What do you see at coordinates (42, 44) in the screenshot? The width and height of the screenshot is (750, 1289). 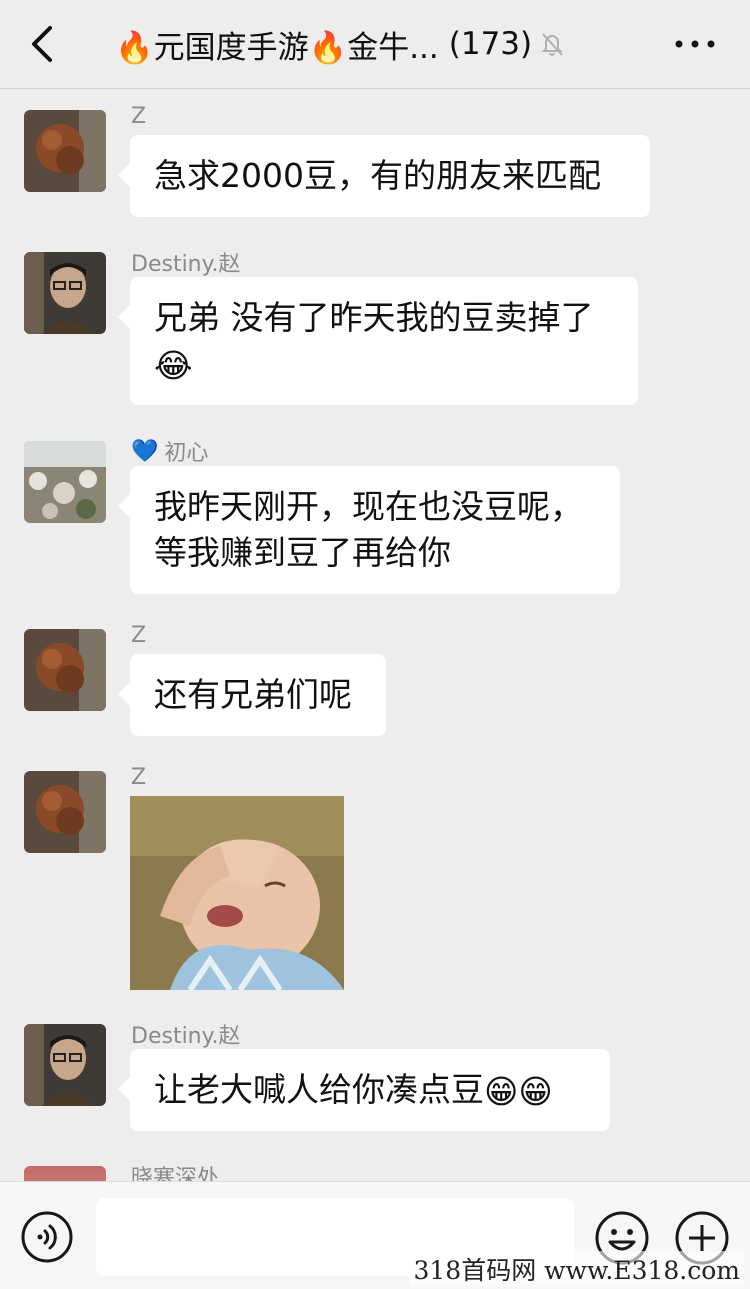 I see `chevron-left-icon` at bounding box center [42, 44].